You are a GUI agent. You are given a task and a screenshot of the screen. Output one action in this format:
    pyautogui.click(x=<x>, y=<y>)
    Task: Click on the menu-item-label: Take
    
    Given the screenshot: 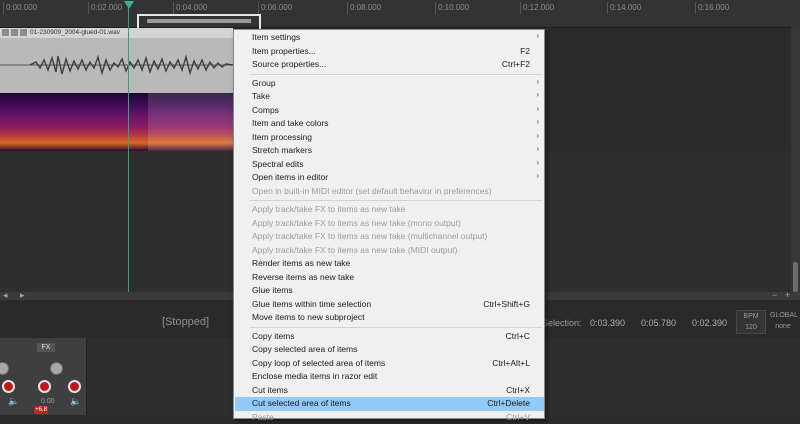 What is the action you would take?
    pyautogui.click(x=261, y=96)
    